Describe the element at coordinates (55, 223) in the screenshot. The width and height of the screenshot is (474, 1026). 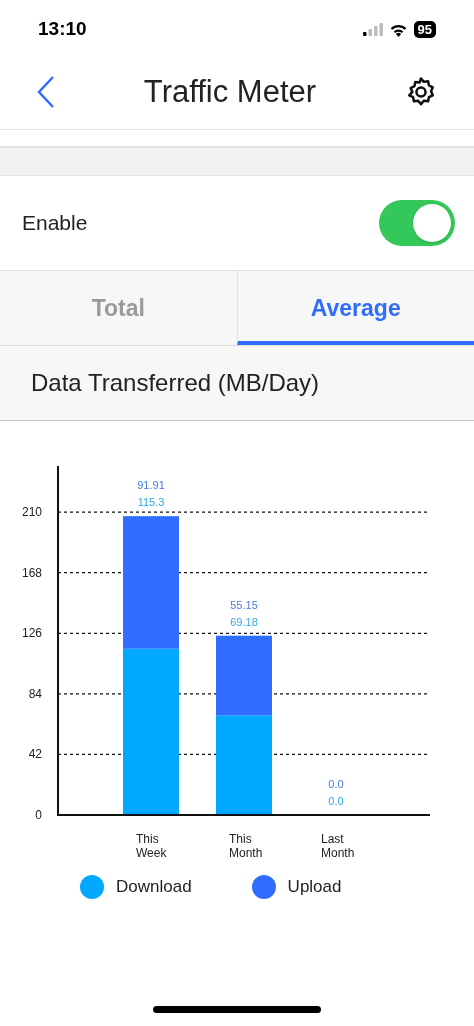
I see `enable-label: Enable` at that location.